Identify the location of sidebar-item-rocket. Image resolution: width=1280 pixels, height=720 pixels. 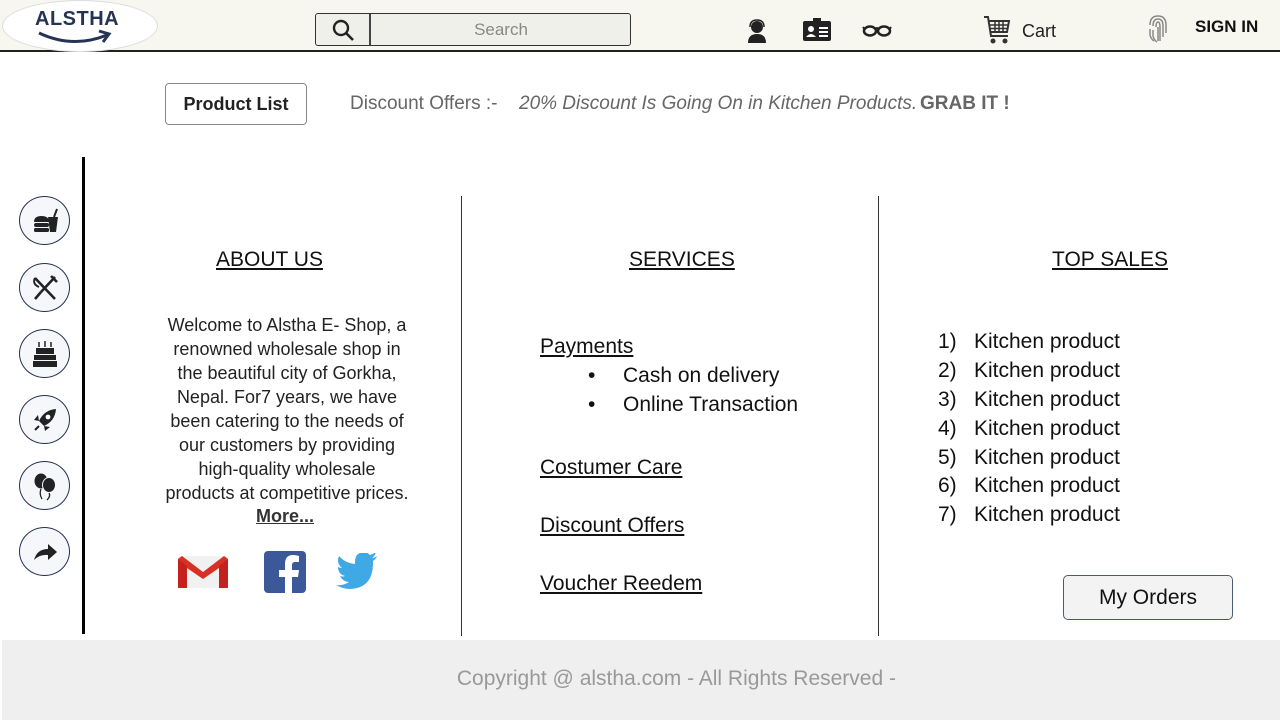
(44, 419).